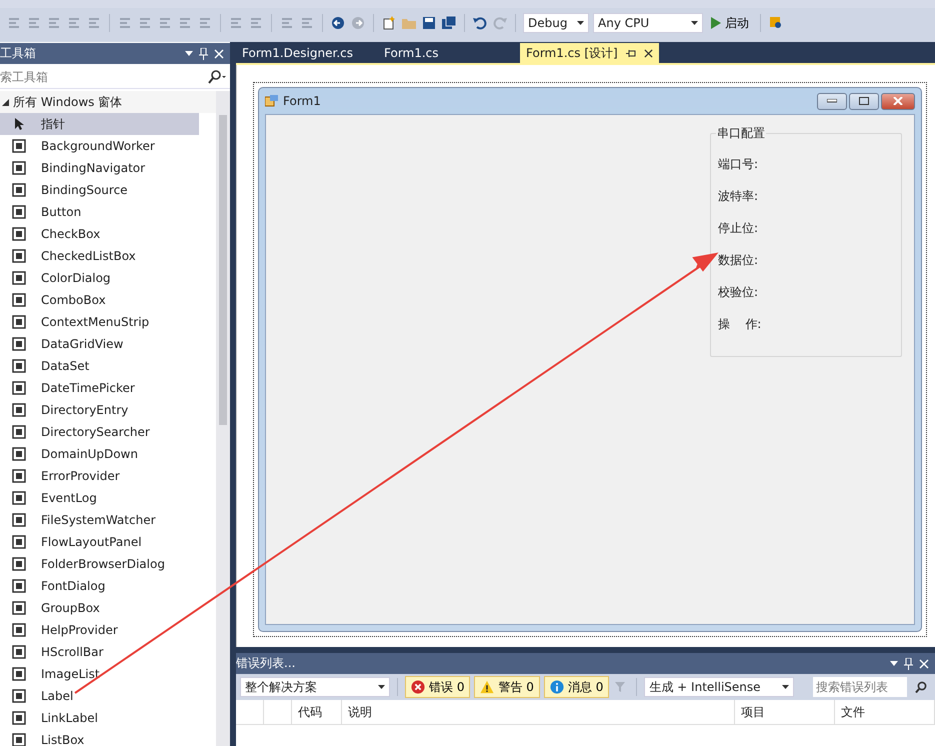 The image size is (935, 746). I want to click on toolbox-item: FileSystemWatcher, so click(99, 520).